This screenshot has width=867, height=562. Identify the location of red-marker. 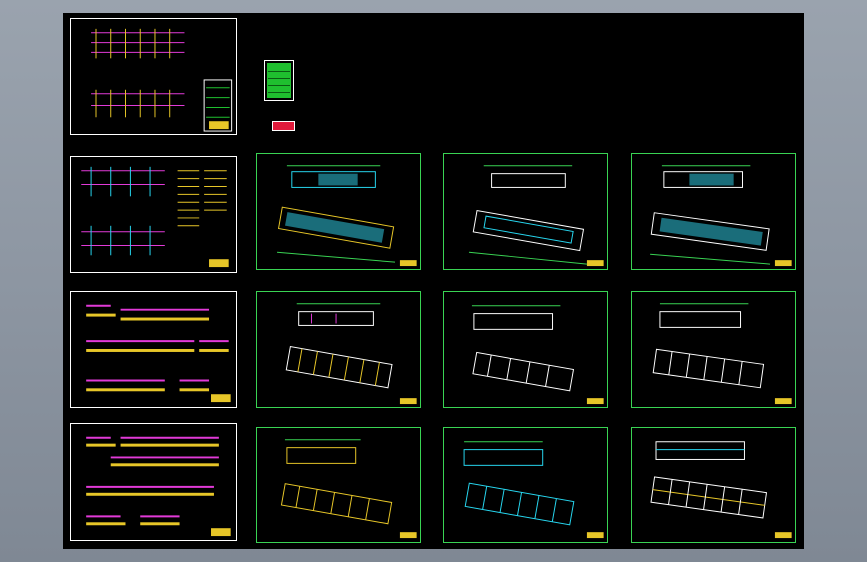
(283, 126).